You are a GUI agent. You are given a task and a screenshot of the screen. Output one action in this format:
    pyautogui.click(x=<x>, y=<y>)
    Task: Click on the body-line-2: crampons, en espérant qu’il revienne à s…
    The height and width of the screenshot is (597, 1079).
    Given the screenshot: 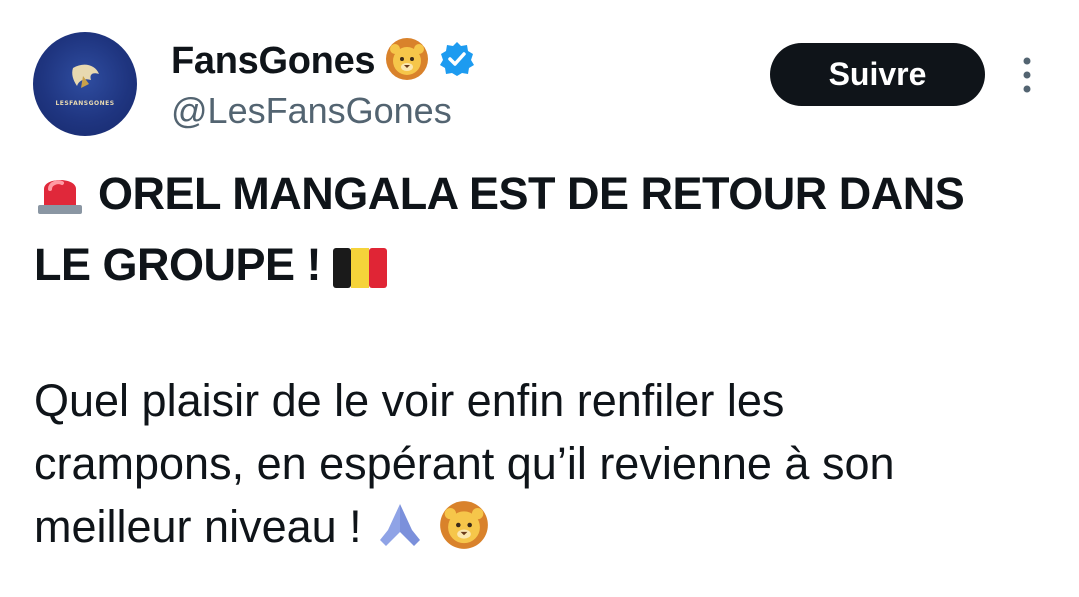 What is the action you would take?
    pyautogui.click(x=464, y=463)
    